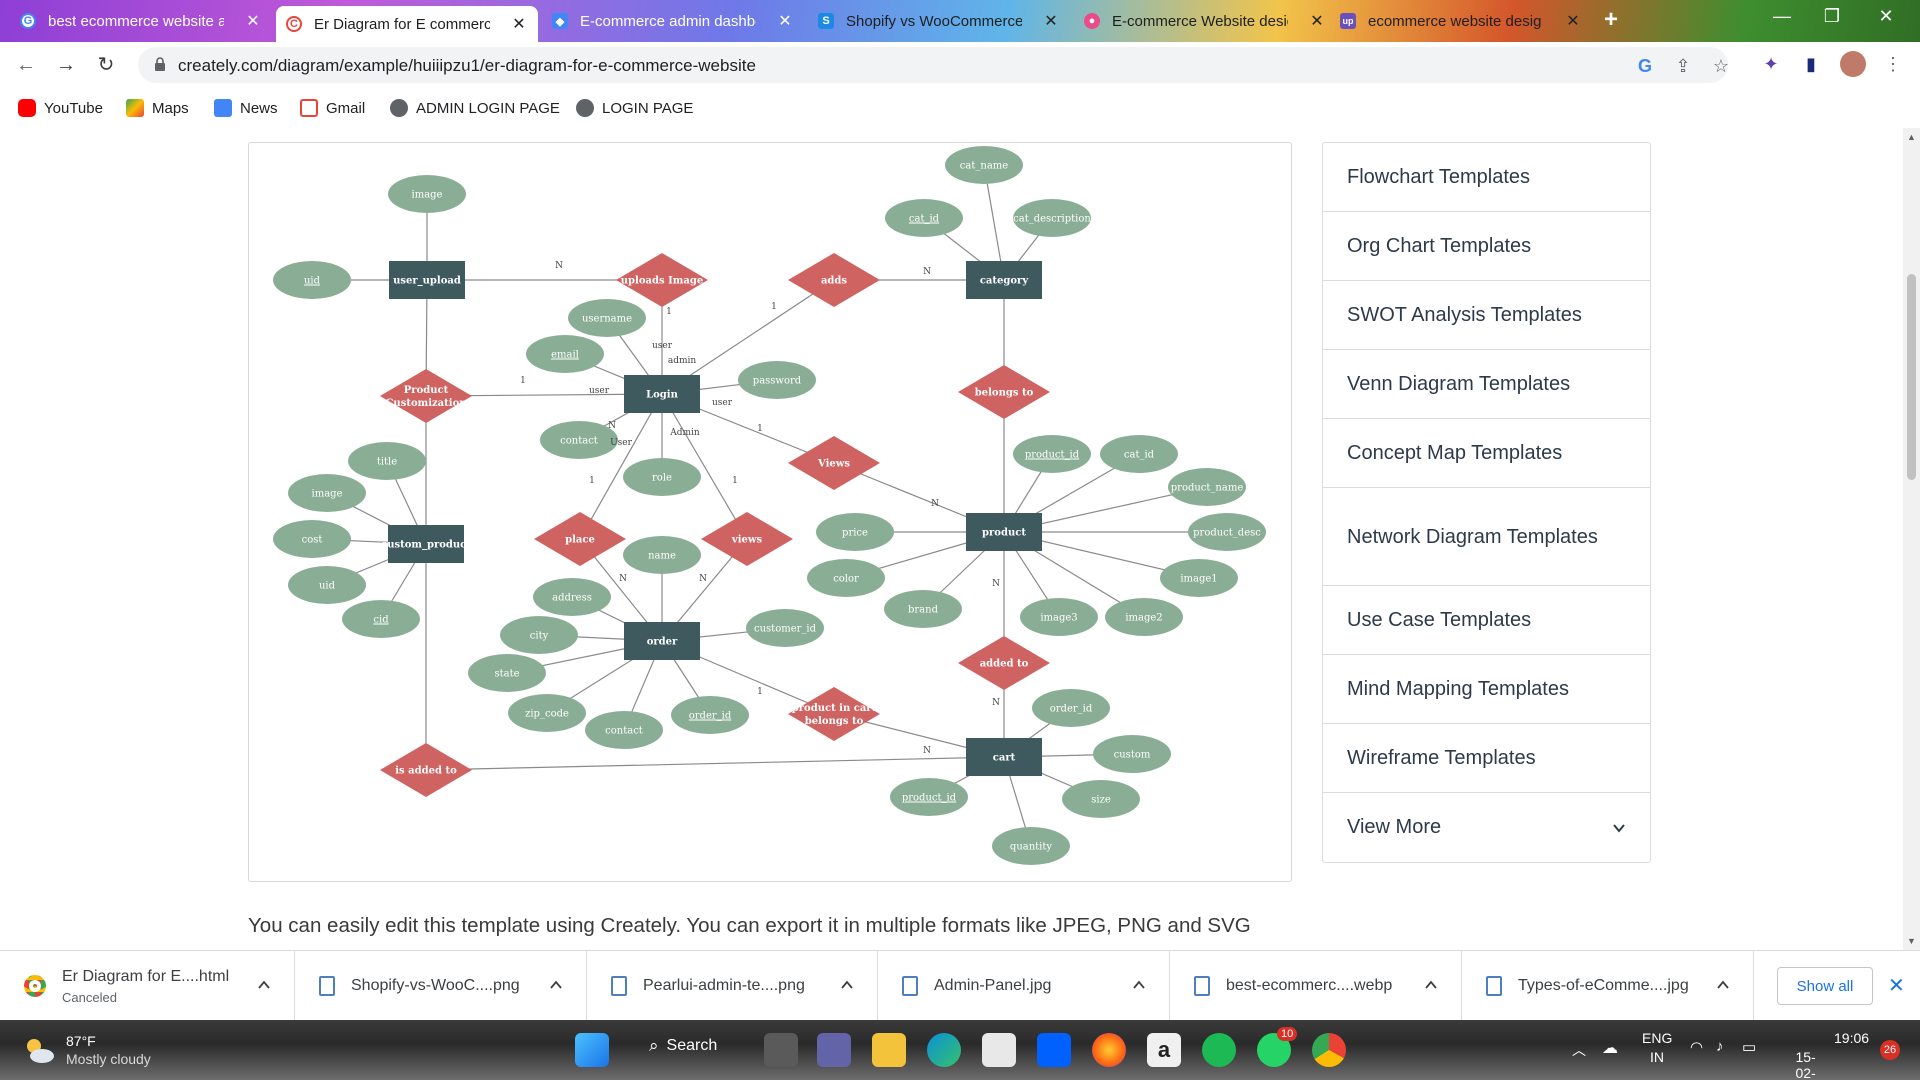 The image size is (1920, 1080). Describe the element at coordinates (1031, 846) in the screenshot. I see `attribute-quantity: quantity` at that location.